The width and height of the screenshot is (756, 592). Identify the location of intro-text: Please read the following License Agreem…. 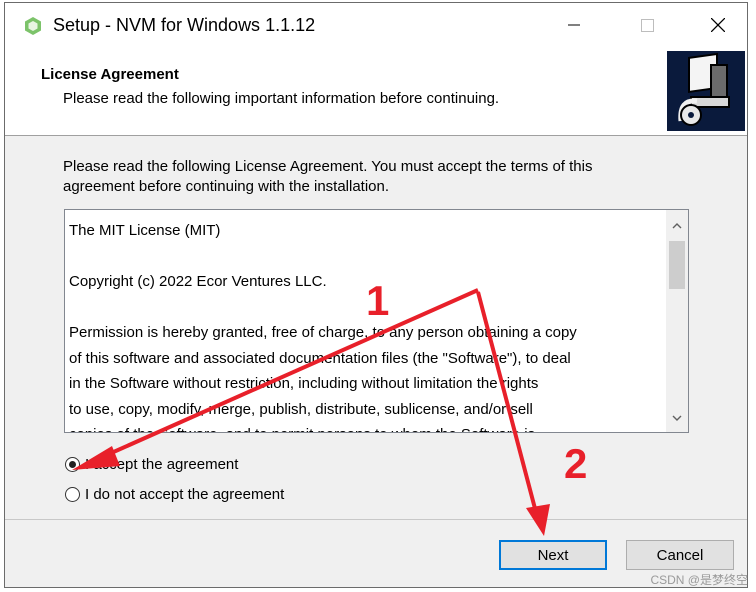
(373, 177).